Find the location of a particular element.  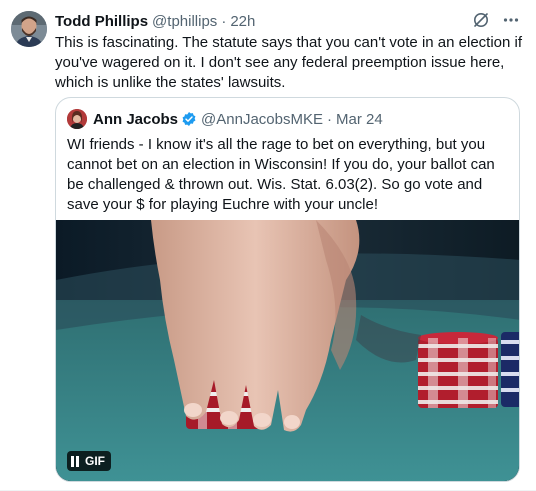

quoted-tweet-header: Ann Jacobs @AnnJacobsMKE · Mar 24 is located at coordinates (287, 119).